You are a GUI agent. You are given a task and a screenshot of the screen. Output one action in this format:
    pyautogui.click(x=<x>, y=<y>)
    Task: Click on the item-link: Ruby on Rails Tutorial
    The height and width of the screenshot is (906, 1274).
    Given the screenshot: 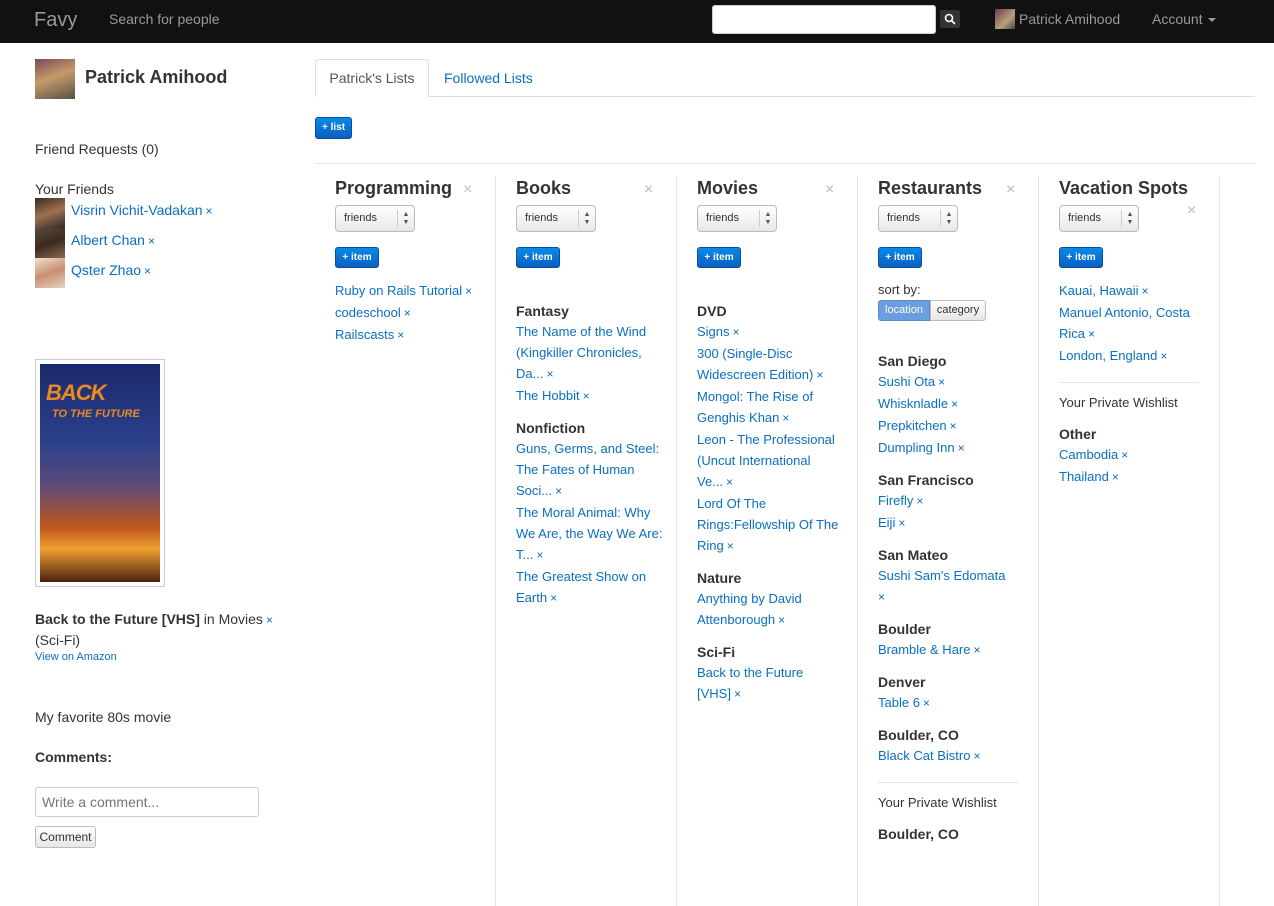 What is the action you would take?
    pyautogui.click(x=398, y=290)
    